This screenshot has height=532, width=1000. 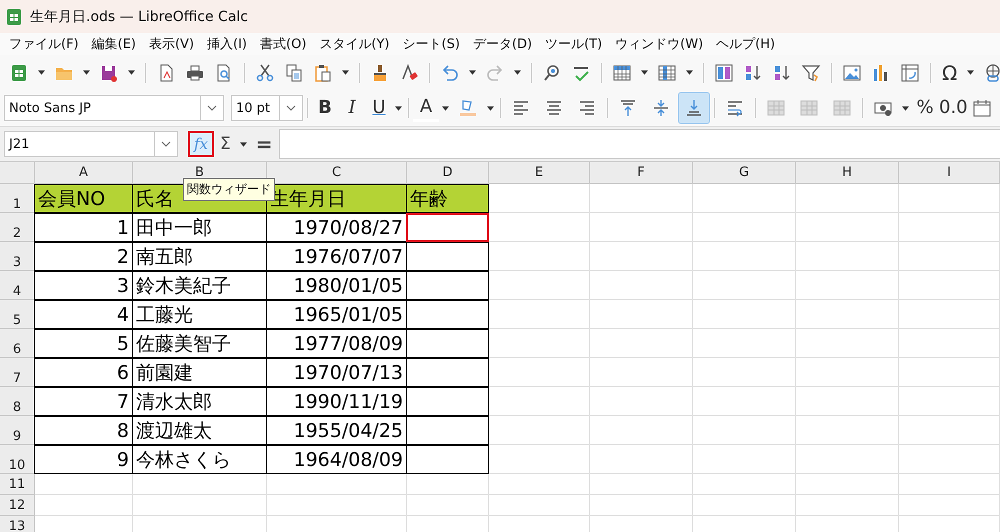 What do you see at coordinates (17, 256) in the screenshot?
I see `row-header: 3` at bounding box center [17, 256].